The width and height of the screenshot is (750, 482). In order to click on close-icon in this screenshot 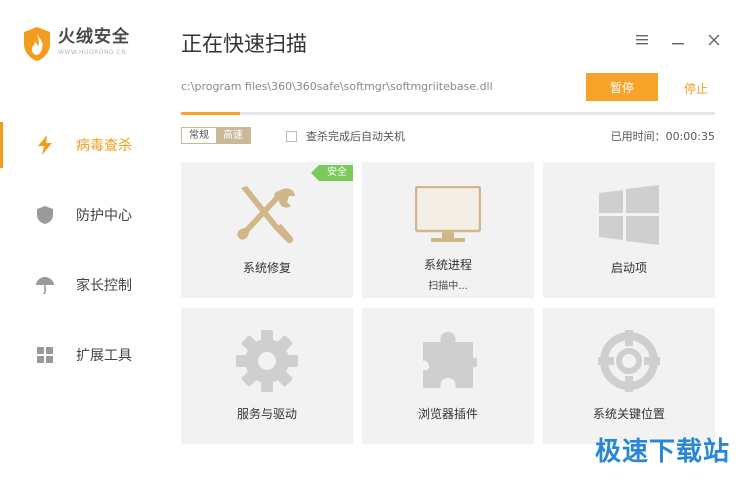, I will do `click(714, 40)`.